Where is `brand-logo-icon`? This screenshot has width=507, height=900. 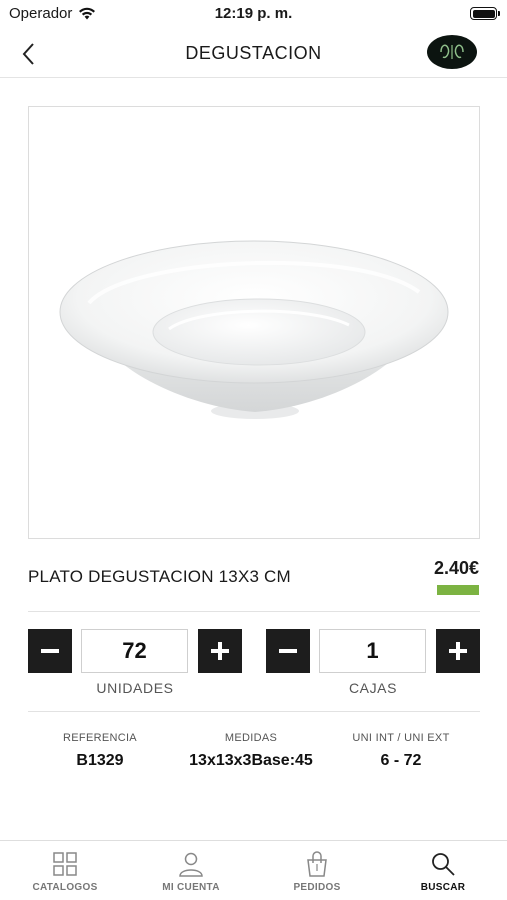
brand-logo-icon is located at coordinates (452, 51).